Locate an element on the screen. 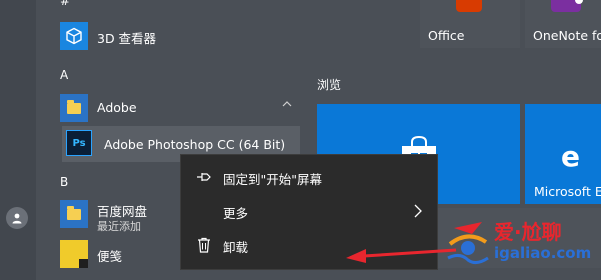 The width and height of the screenshot is (601, 280). cube-3d-icon is located at coordinates (74, 36).